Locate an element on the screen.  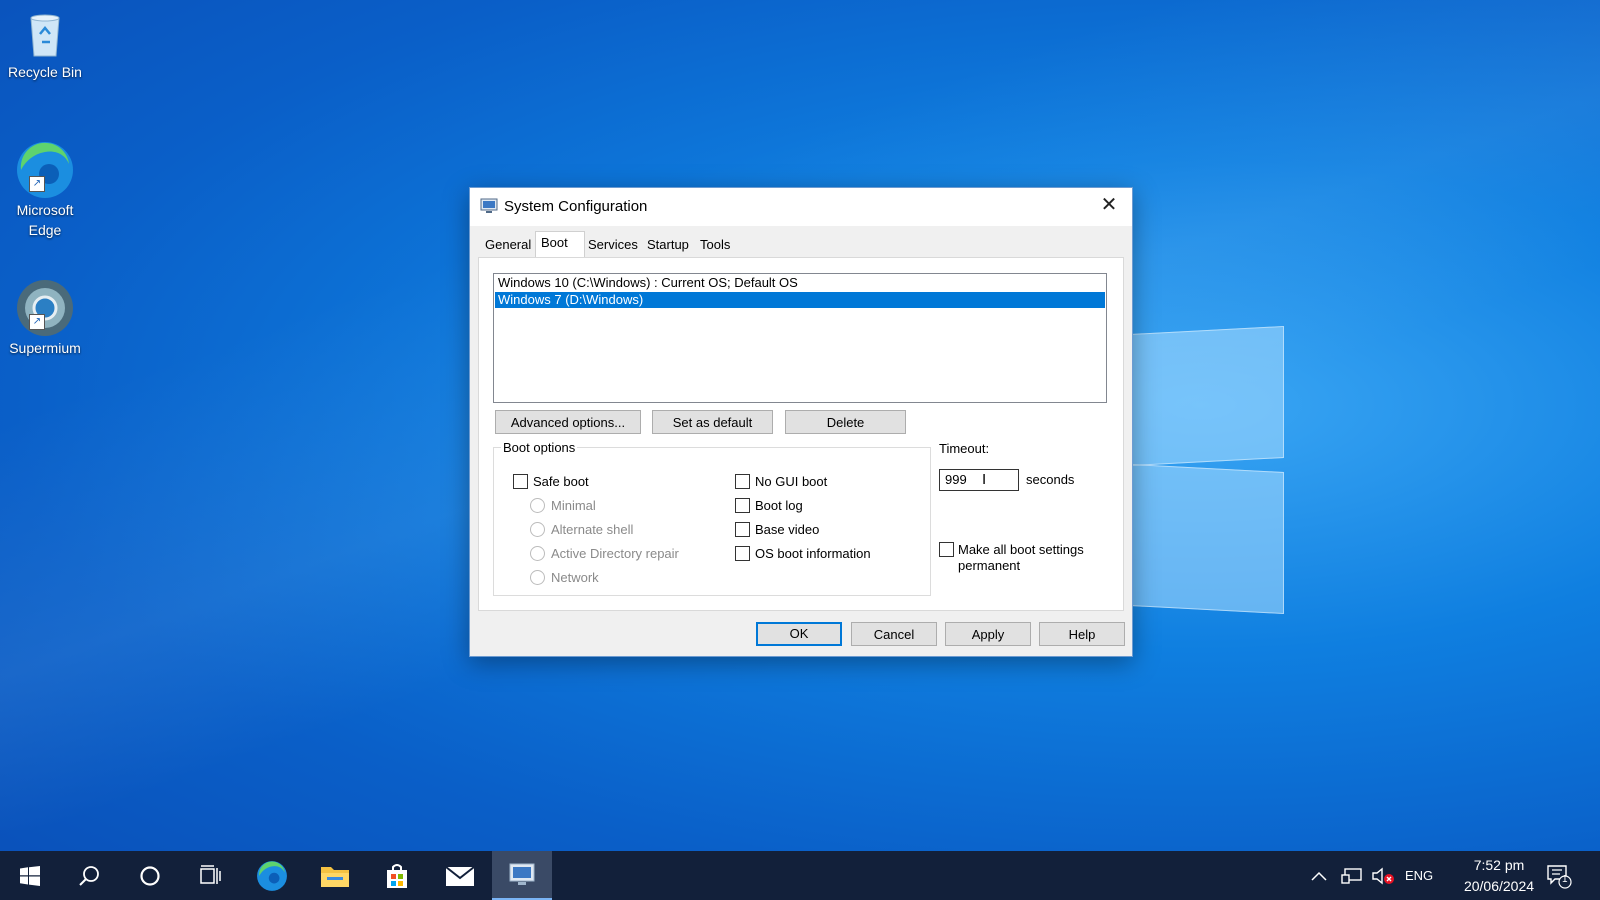
chevron-up-icon is located at coordinates (1319, 876).